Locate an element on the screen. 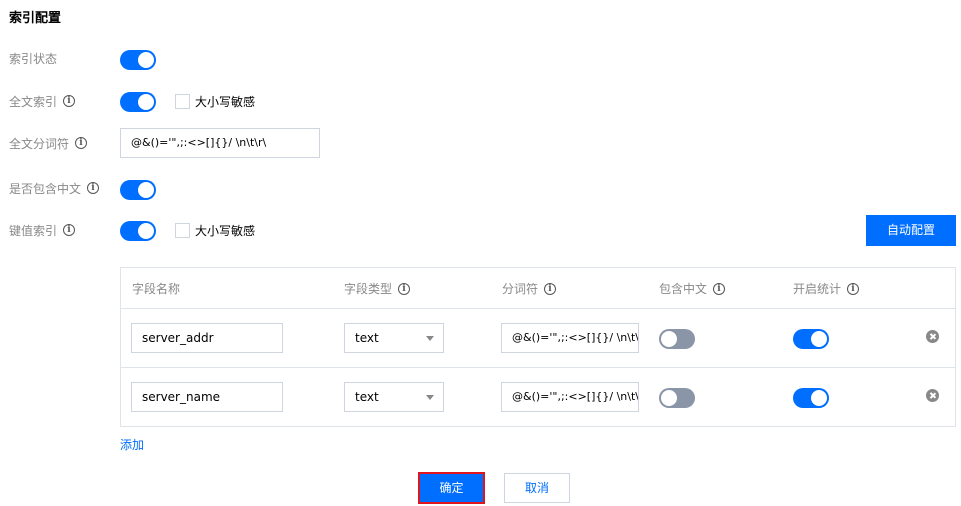  fulltext-delimiter-label: 全文分词符 i is located at coordinates (48, 143).